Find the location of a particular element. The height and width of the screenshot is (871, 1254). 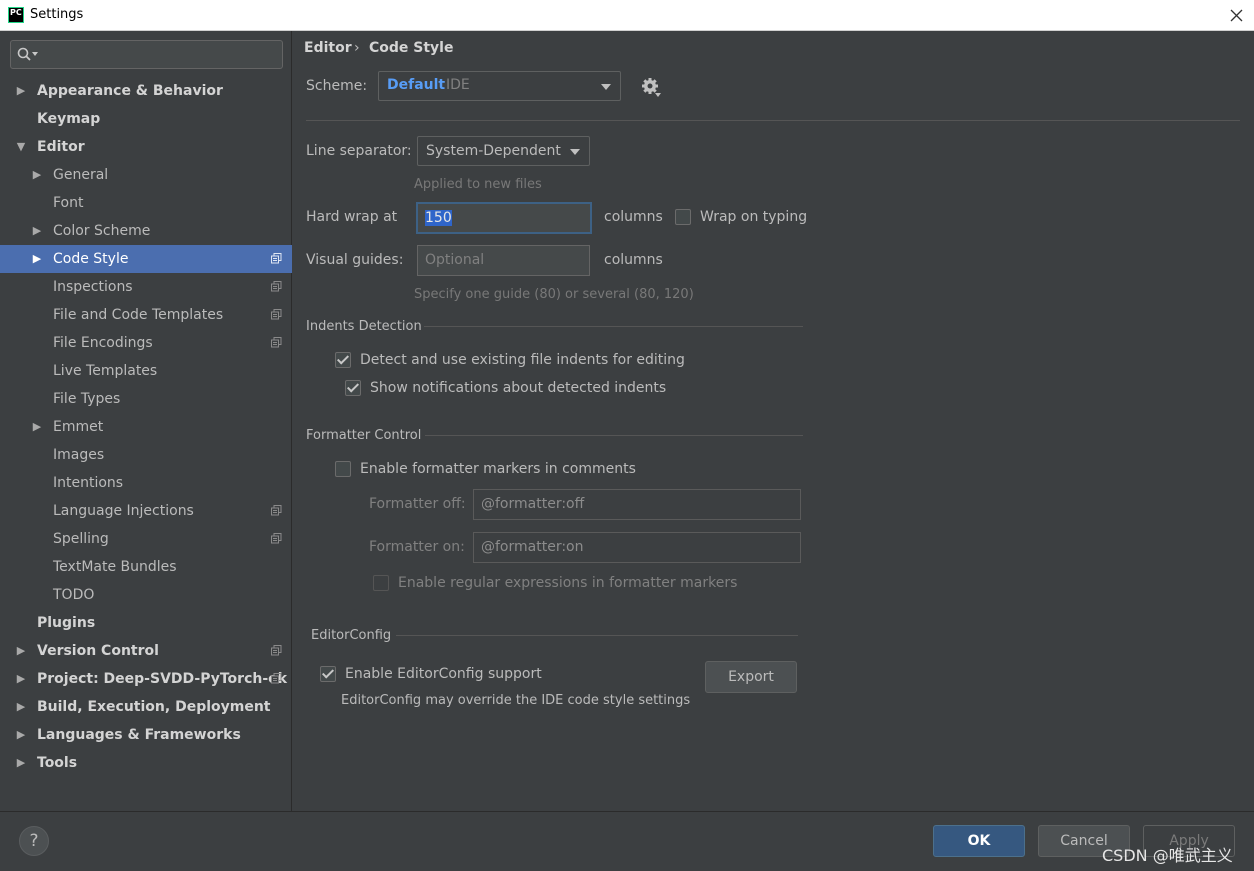

sidebar-item-file-and-code-templates: File and Code Templates is located at coordinates (146, 315).